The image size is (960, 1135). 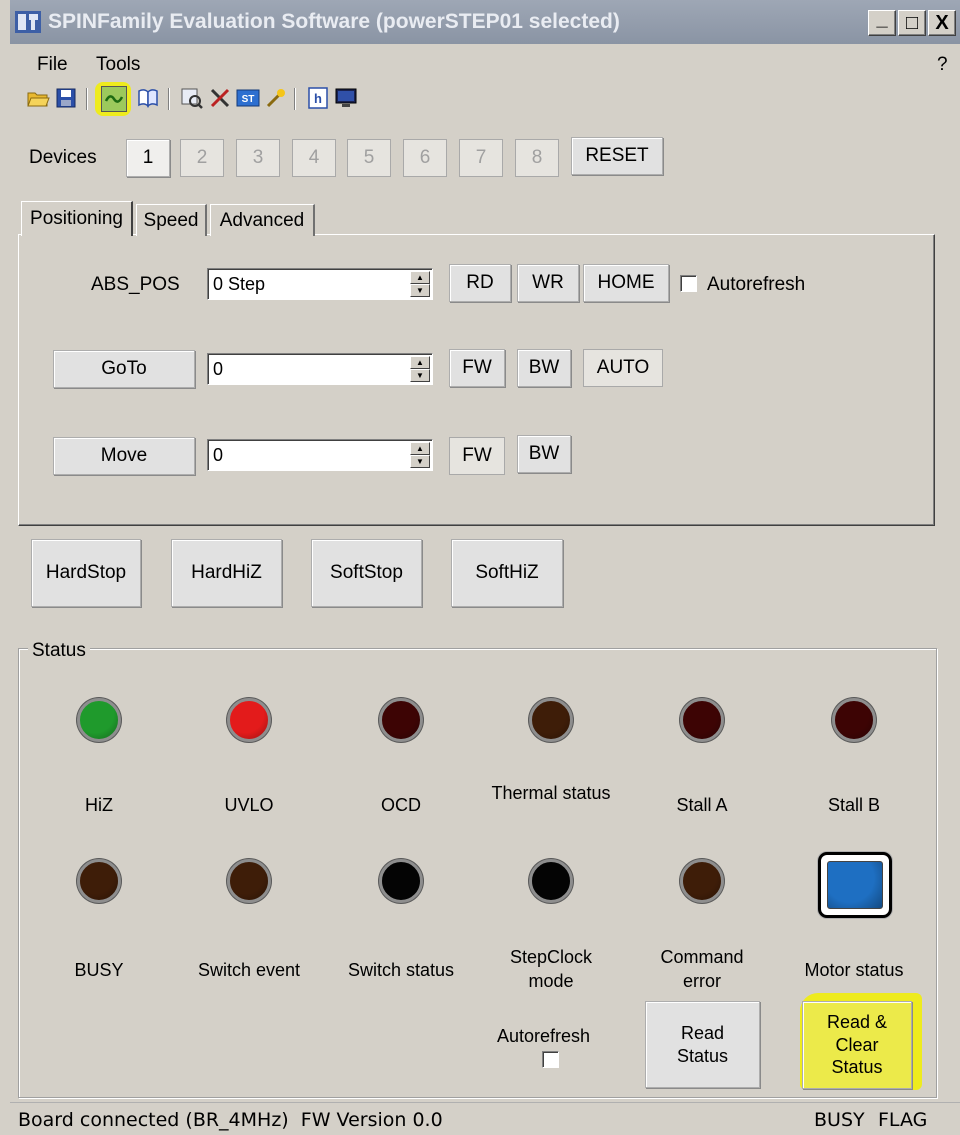 What do you see at coordinates (688, 283) in the screenshot?
I see `abs-pos-autorefresh-checkbox` at bounding box center [688, 283].